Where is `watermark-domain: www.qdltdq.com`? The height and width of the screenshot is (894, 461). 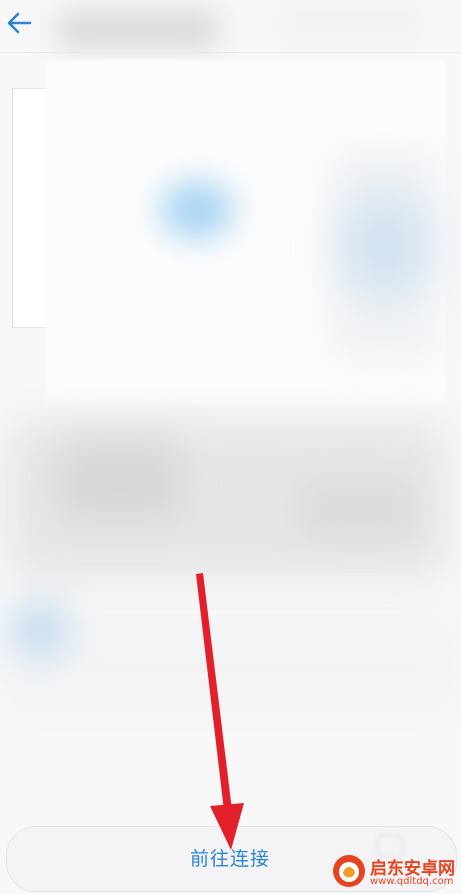
watermark-domain: www.qdltdq.com is located at coordinates (412, 881).